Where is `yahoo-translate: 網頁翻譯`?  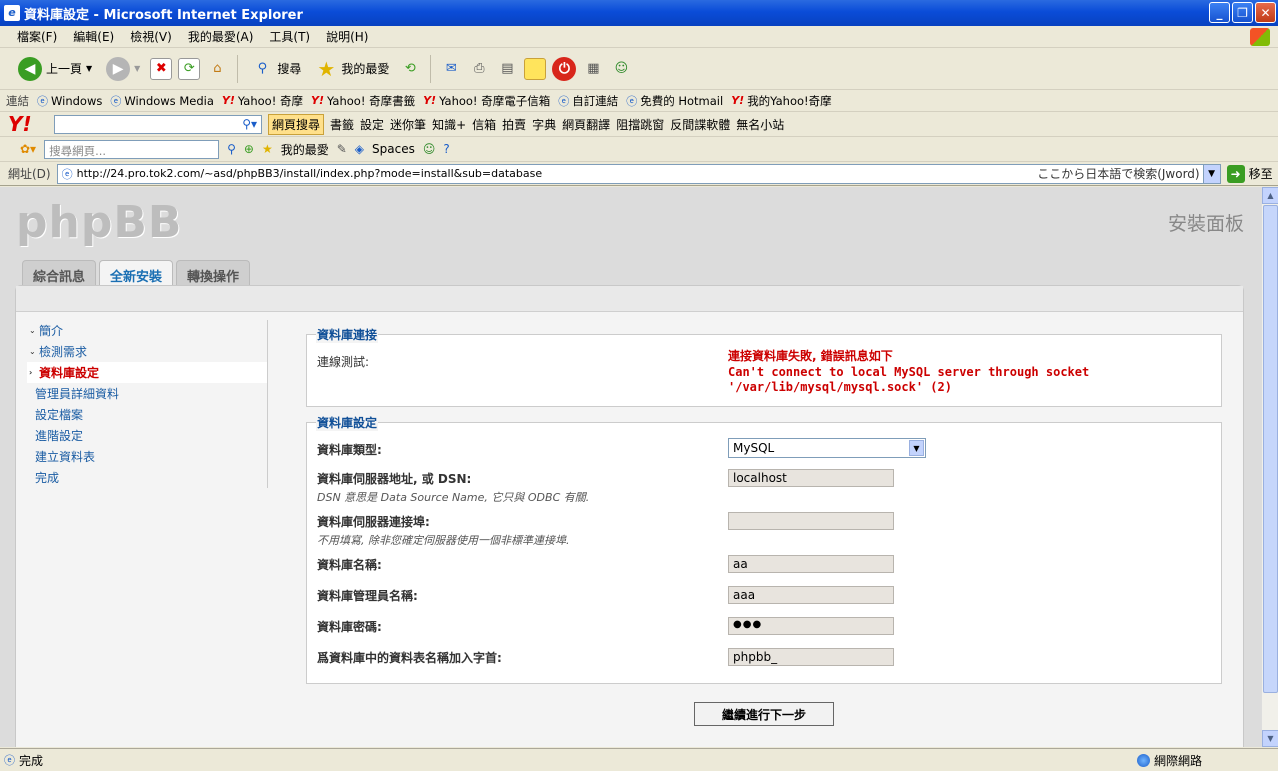
yahoo-translate: 網頁翻譯 is located at coordinates (586, 124).